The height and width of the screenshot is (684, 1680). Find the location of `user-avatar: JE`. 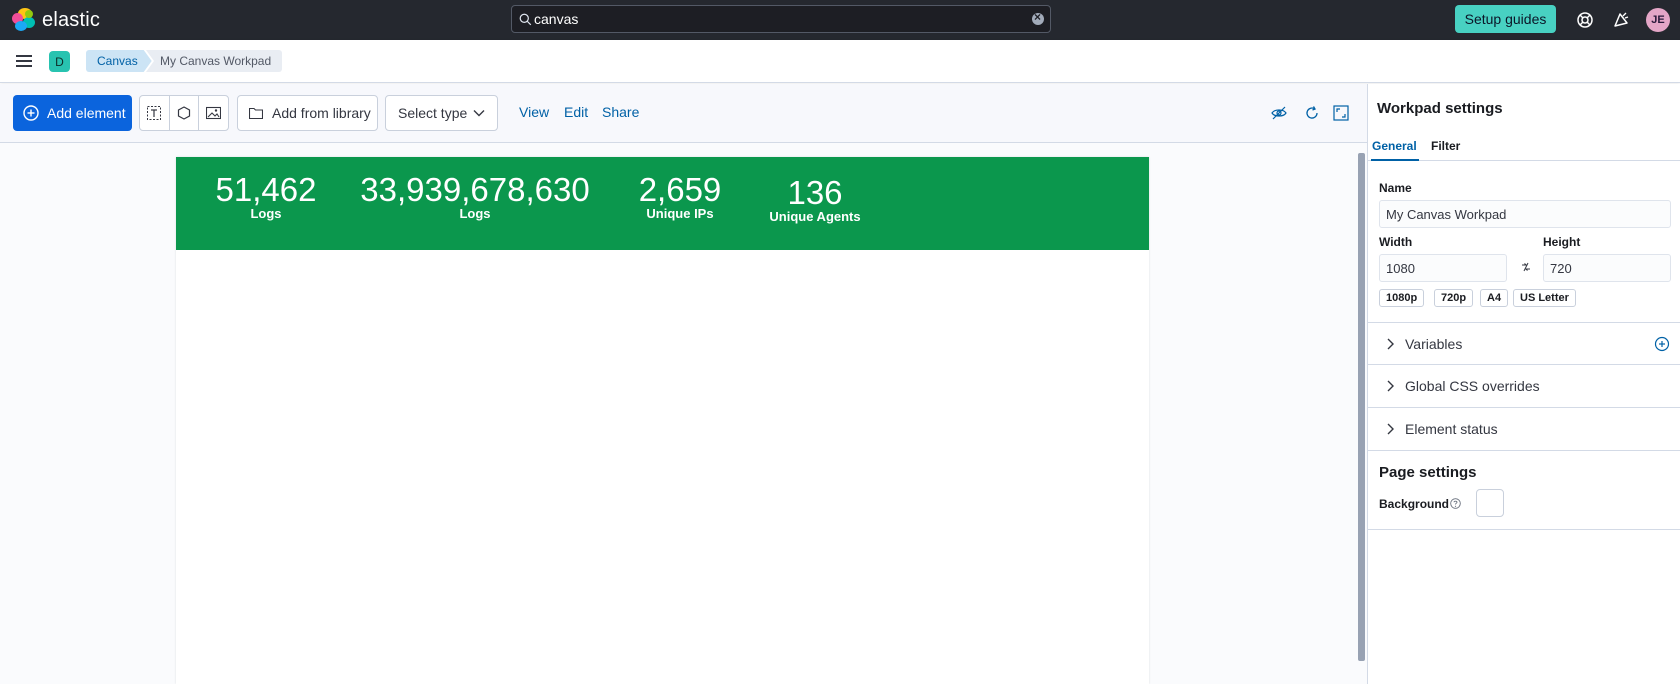

user-avatar: JE is located at coordinates (1658, 20).